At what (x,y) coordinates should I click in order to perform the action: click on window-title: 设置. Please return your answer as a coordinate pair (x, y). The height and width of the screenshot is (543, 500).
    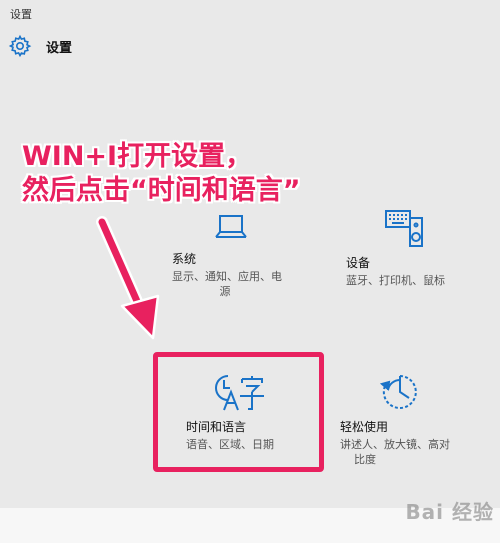
    Looking at the image, I should click on (21, 14).